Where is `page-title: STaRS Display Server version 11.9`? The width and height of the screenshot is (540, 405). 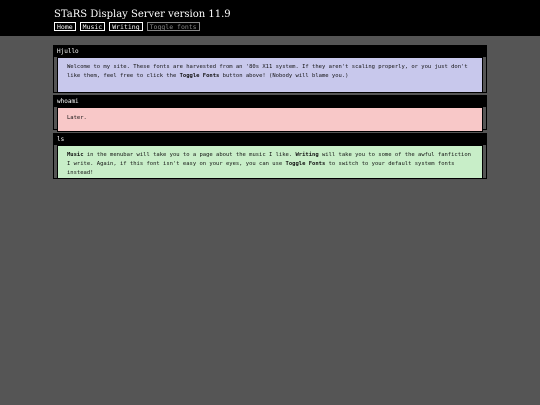
page-title: STaRS Display Server version 11.9 is located at coordinates (142, 14).